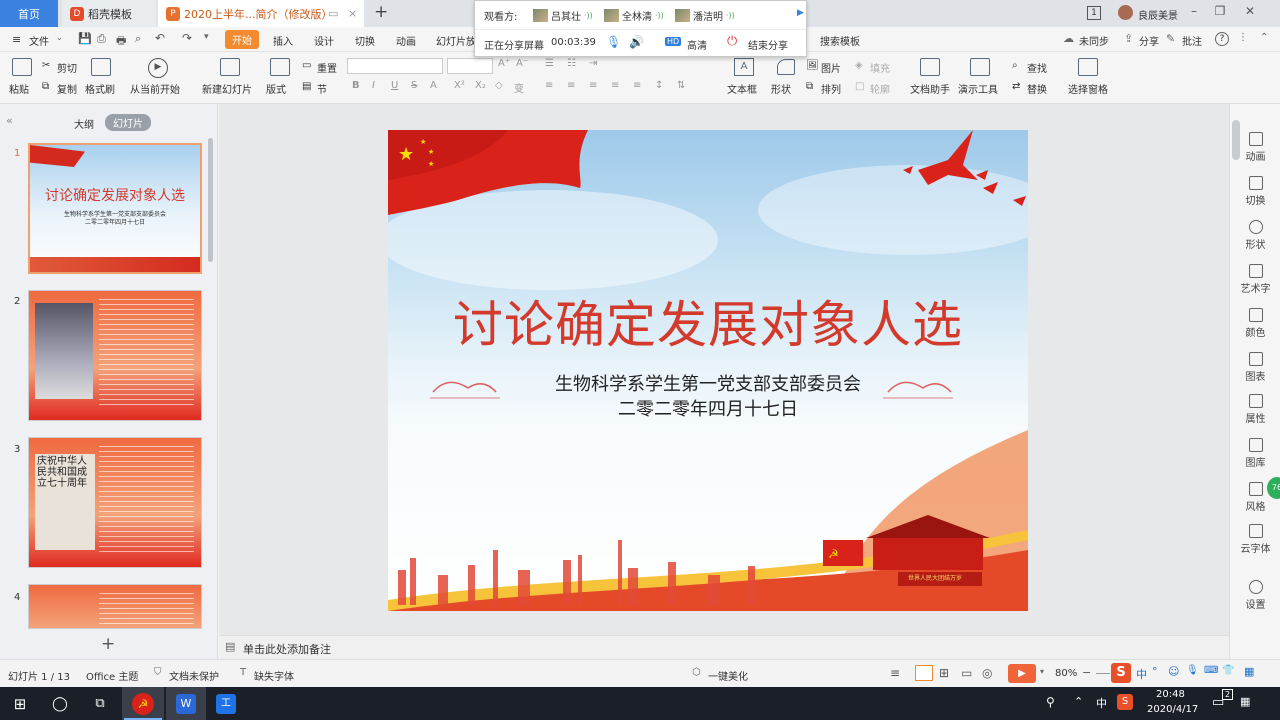 This screenshot has height=720, width=1280. What do you see at coordinates (194, 675) in the screenshot?
I see `protect-status: 文档未保护` at bounding box center [194, 675].